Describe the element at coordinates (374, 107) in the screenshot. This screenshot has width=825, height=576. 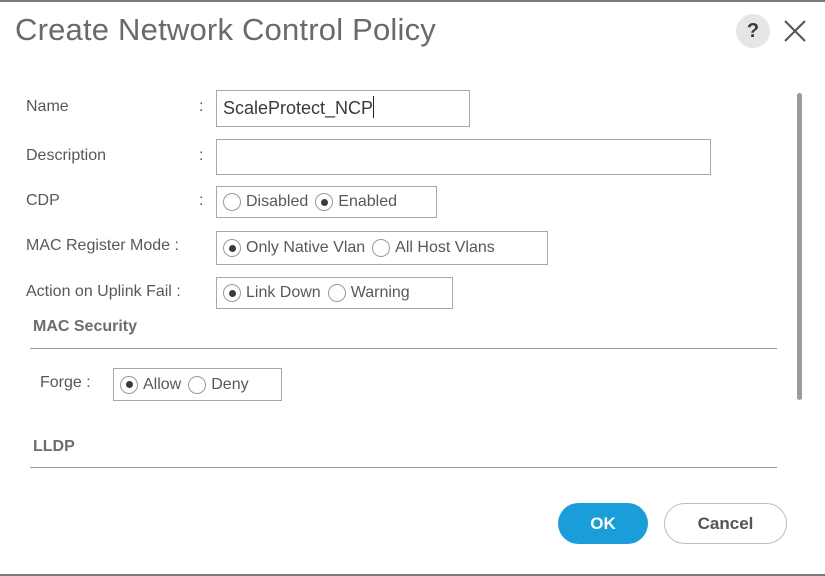
I see `text-caret` at that location.